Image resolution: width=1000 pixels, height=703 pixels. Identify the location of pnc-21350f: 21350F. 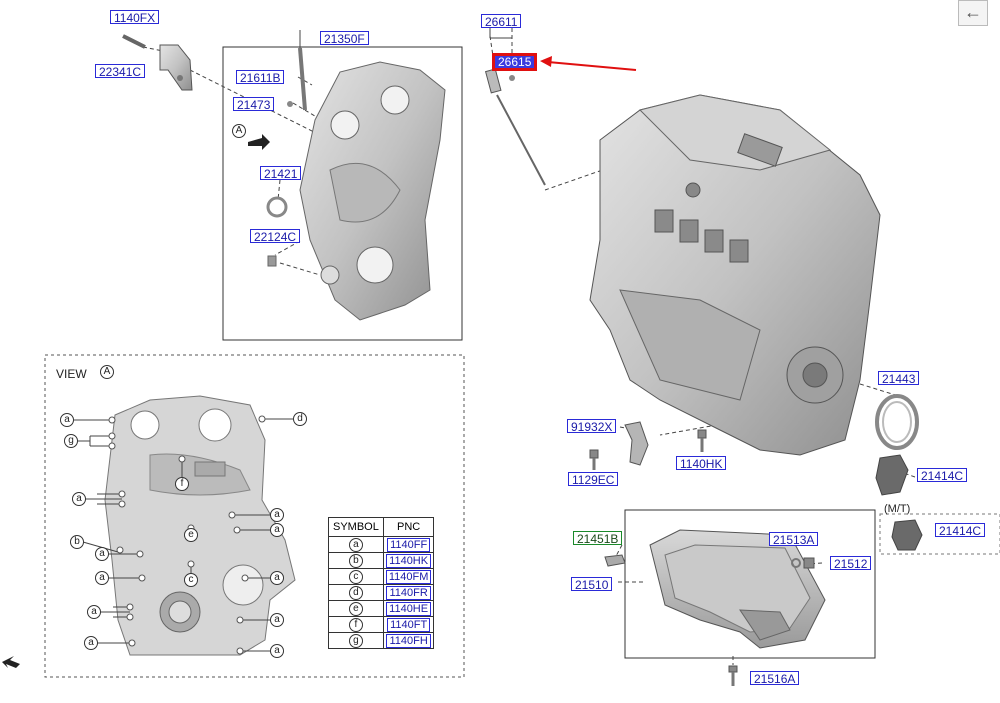
(344, 38).